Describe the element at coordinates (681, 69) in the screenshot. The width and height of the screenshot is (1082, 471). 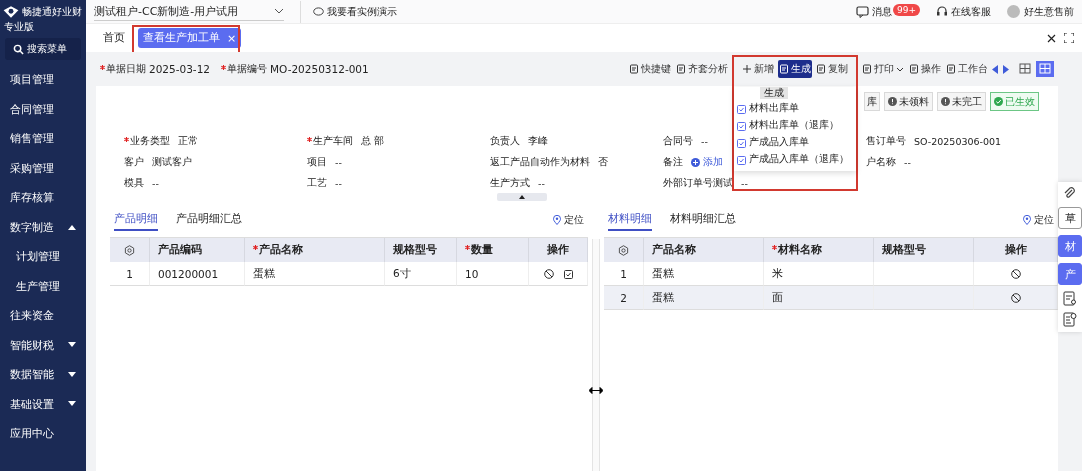
I see `tool-icon` at that location.